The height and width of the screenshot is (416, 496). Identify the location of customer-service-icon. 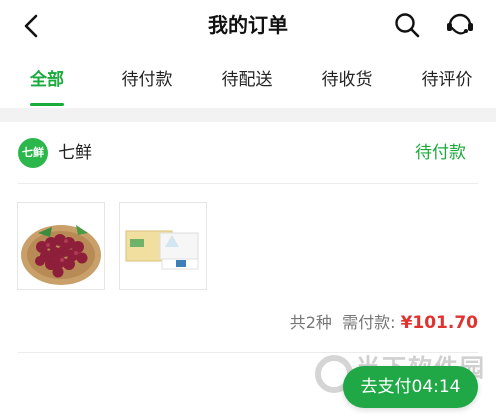
(460, 25).